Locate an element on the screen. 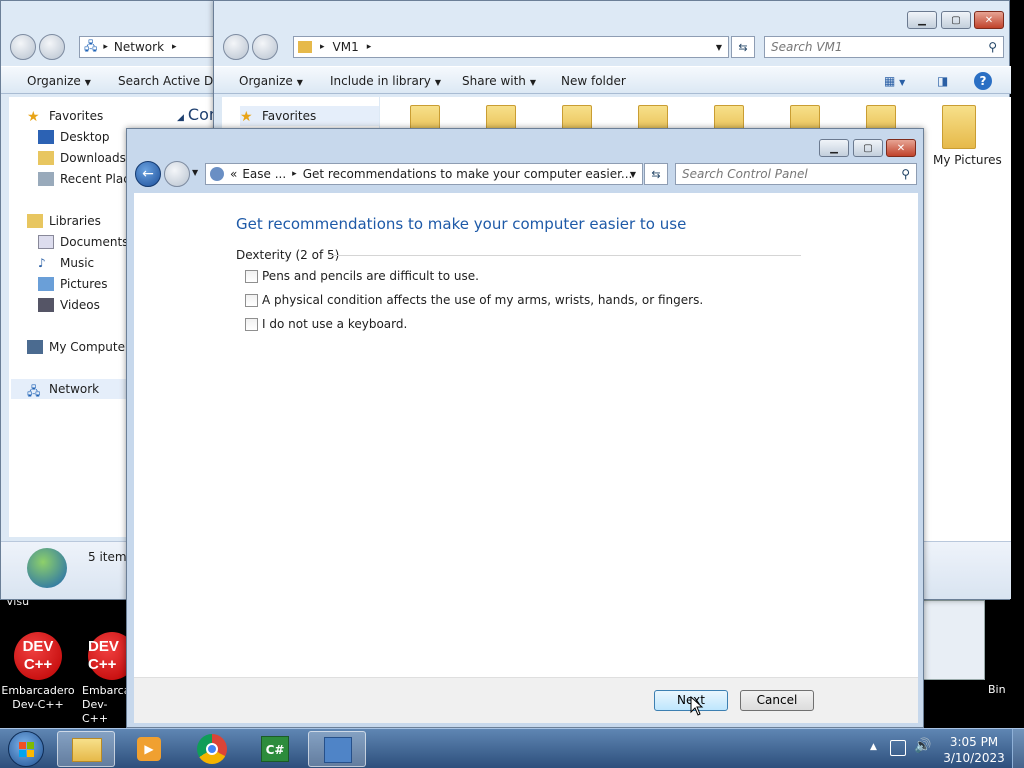  nav-downloads: Downloads is located at coordinates (82, 158).